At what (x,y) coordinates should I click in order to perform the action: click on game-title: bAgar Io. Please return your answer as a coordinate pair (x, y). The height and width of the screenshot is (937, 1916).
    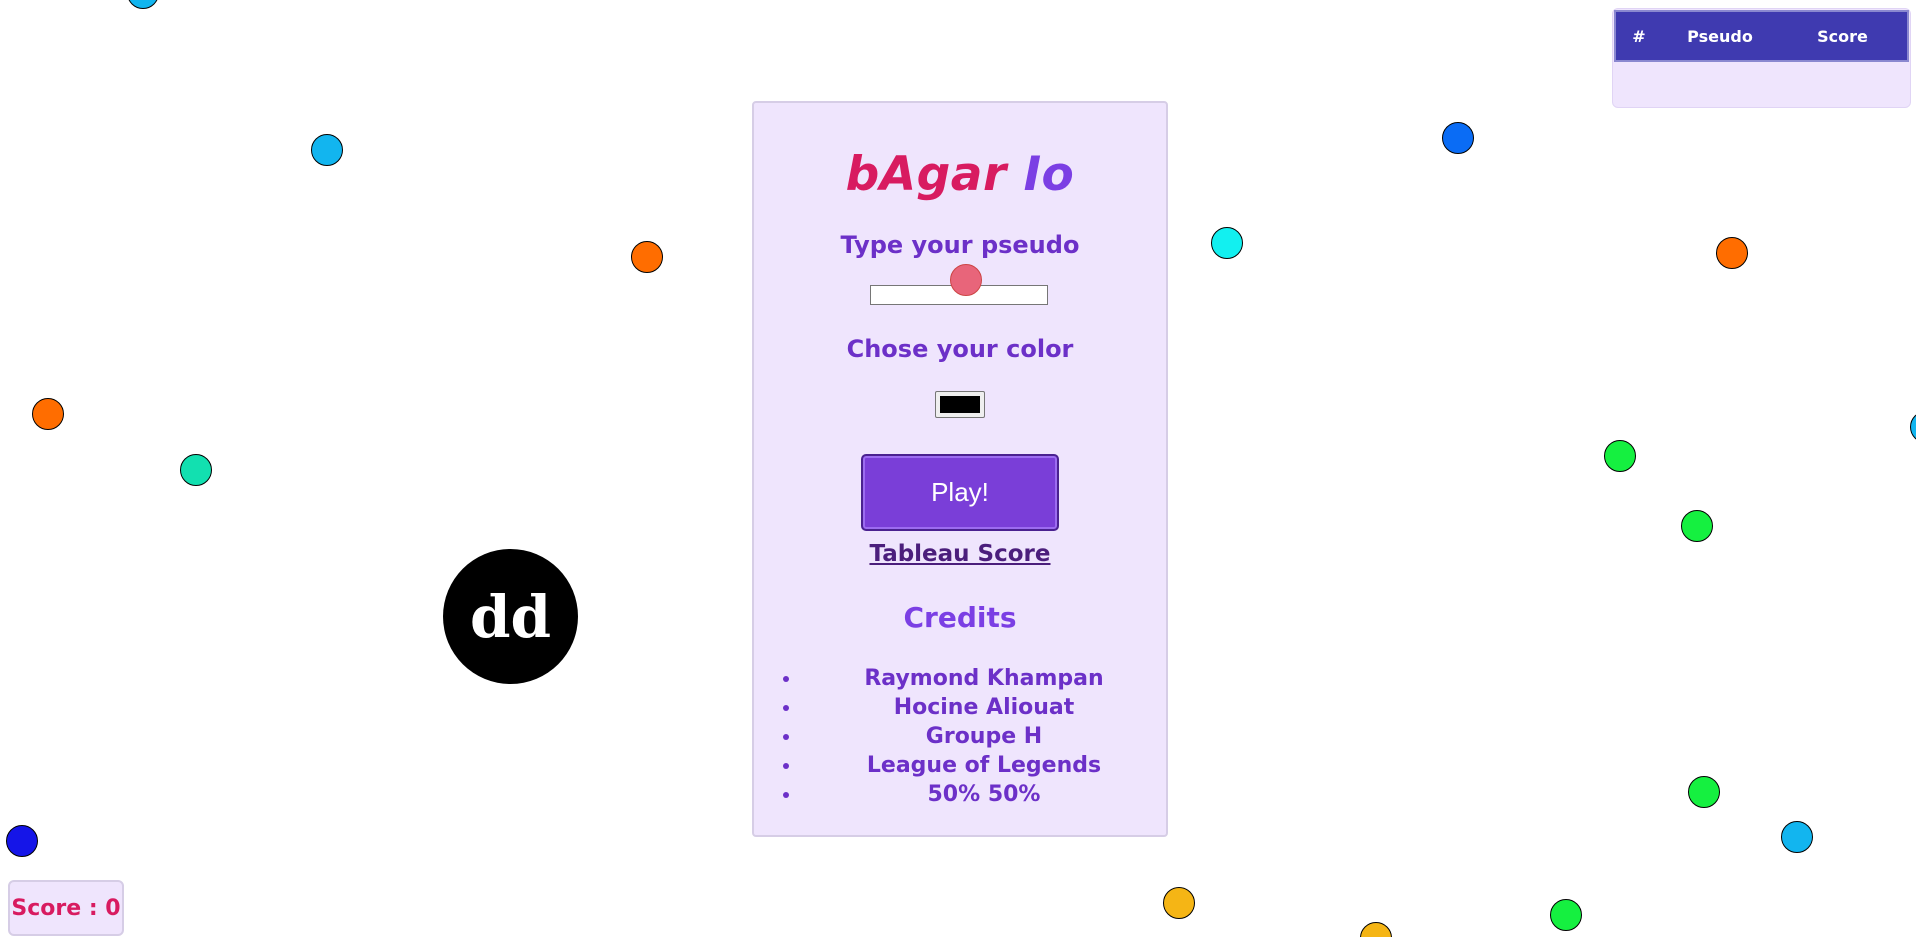
    Looking at the image, I should click on (960, 175).